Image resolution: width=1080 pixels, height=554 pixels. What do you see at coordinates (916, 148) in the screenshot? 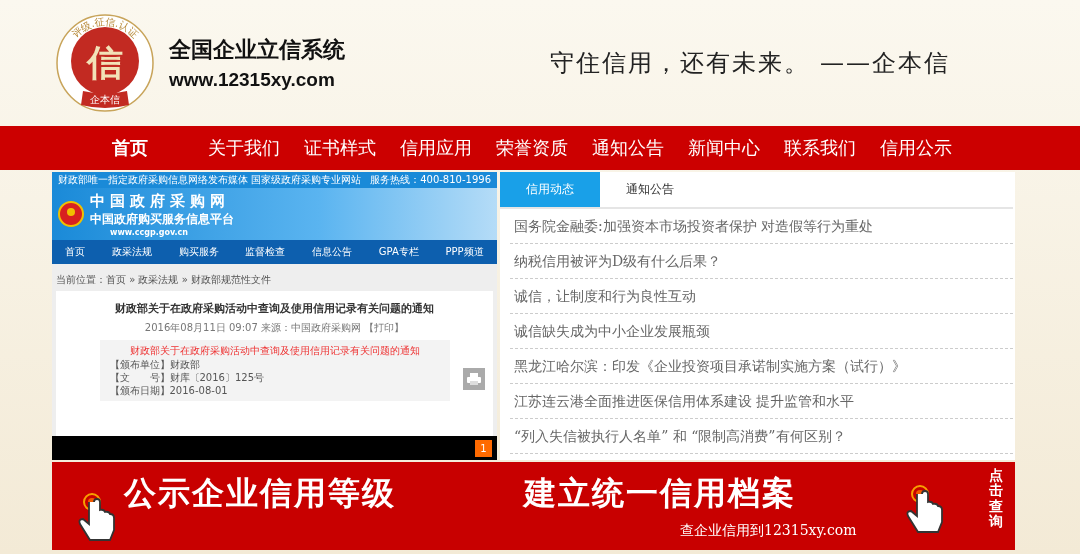
I see `nav-link: 信用公示` at bounding box center [916, 148].